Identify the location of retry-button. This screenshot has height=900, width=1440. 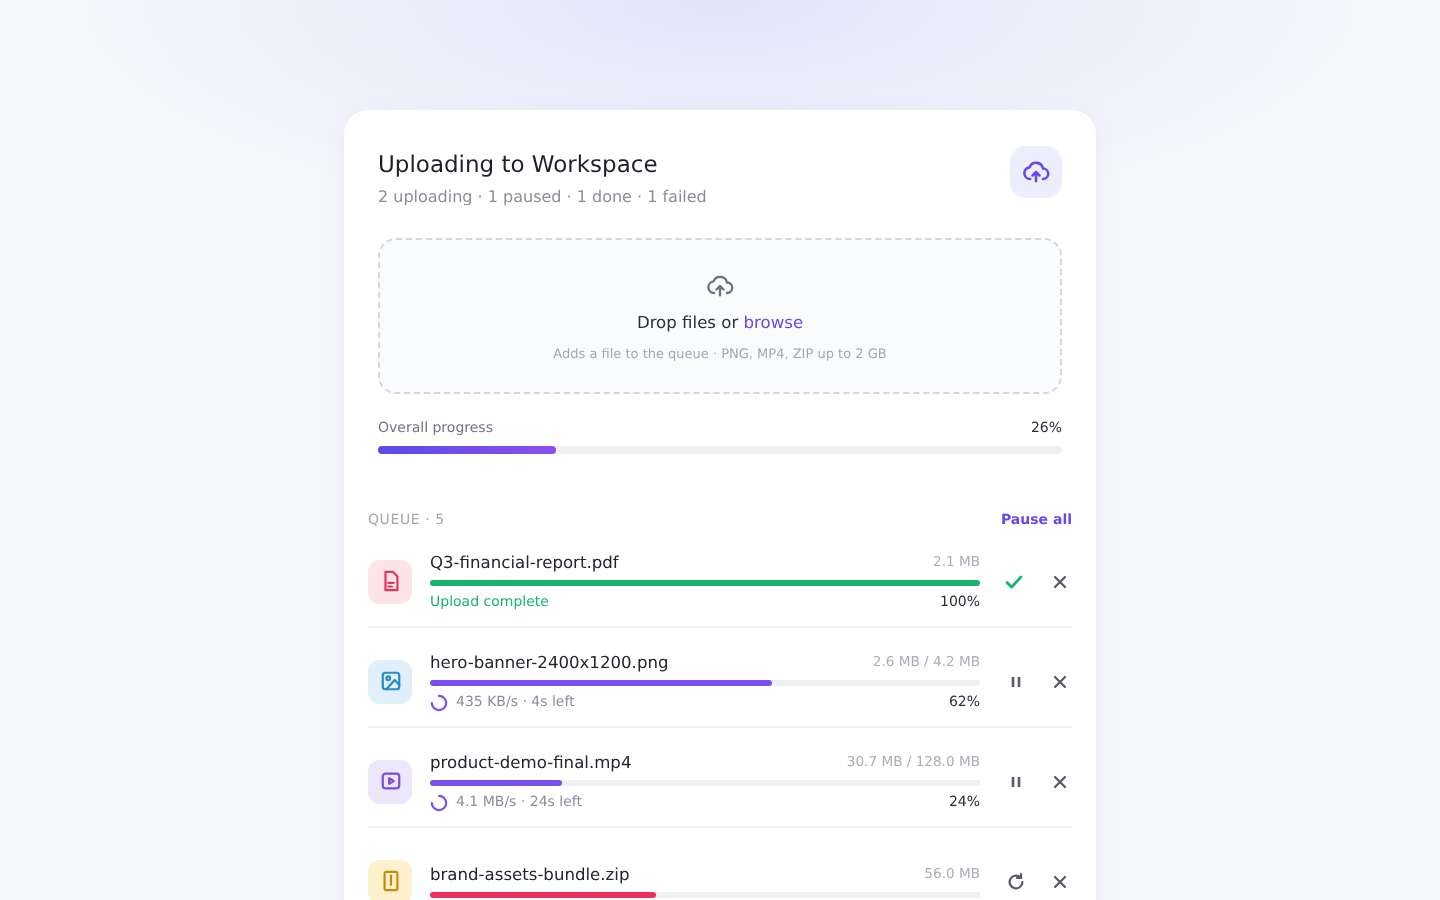
(1016, 881).